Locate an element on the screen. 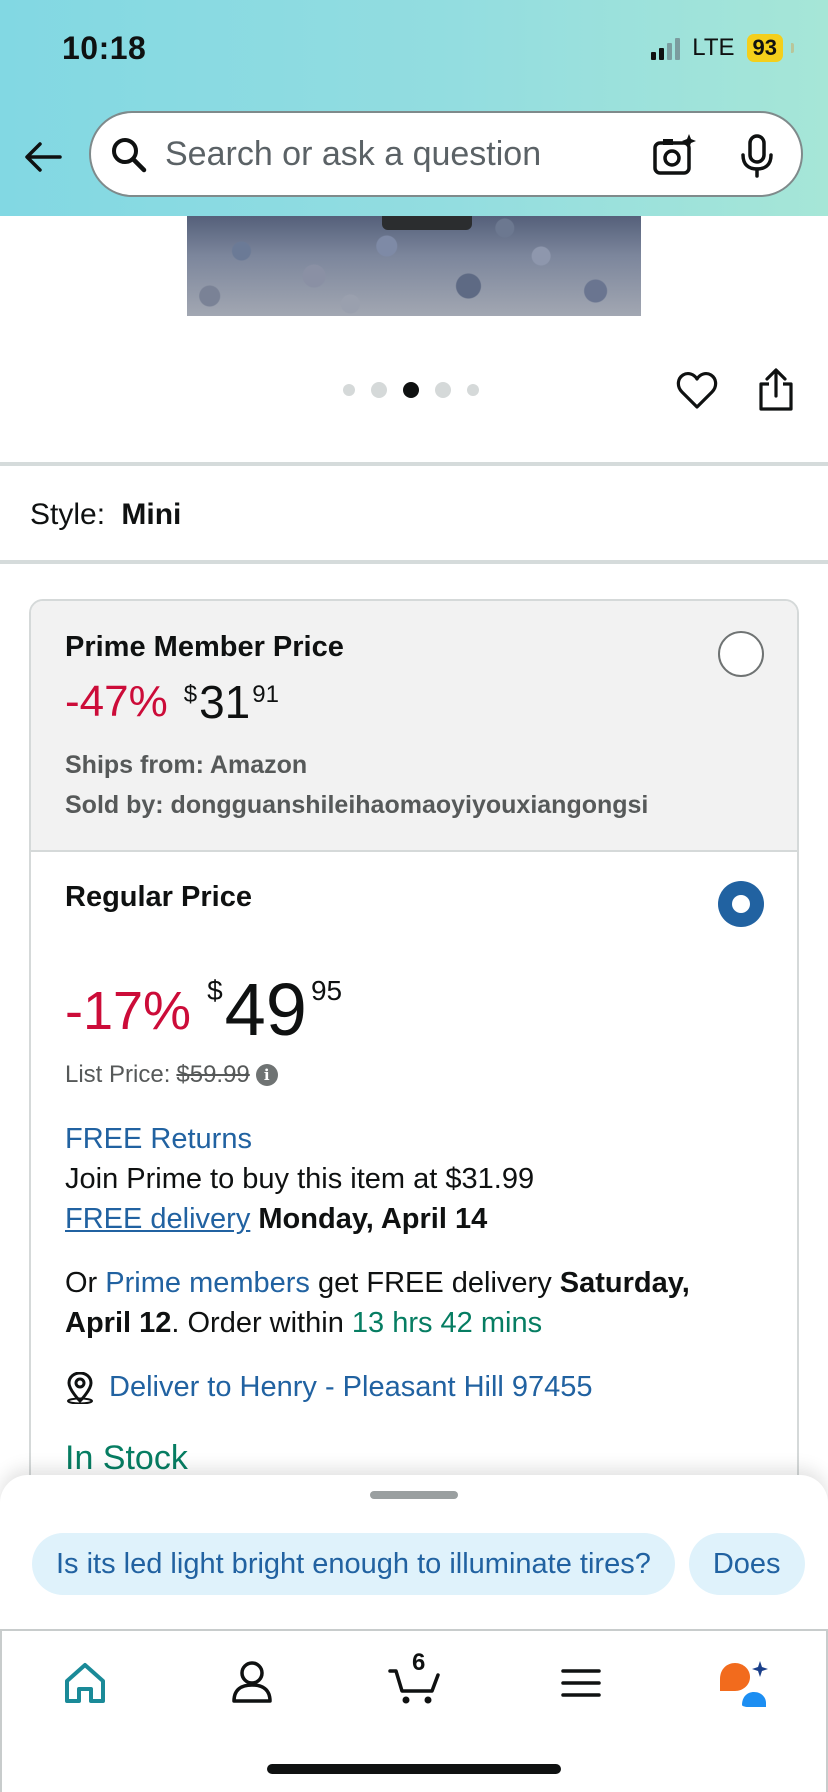  prime-members-link: Prime members is located at coordinates (207, 1283).